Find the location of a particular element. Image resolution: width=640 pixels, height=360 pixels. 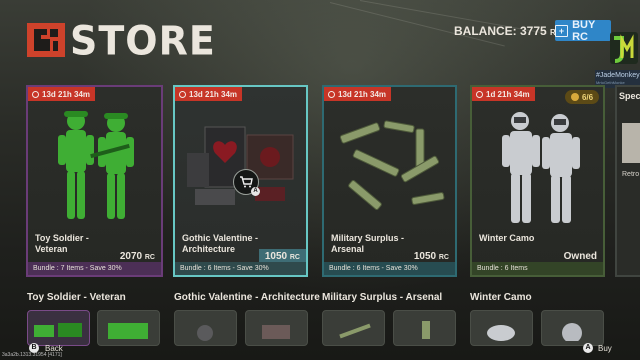

timer-badge: 1d 21h 34m is located at coordinates (503, 94).